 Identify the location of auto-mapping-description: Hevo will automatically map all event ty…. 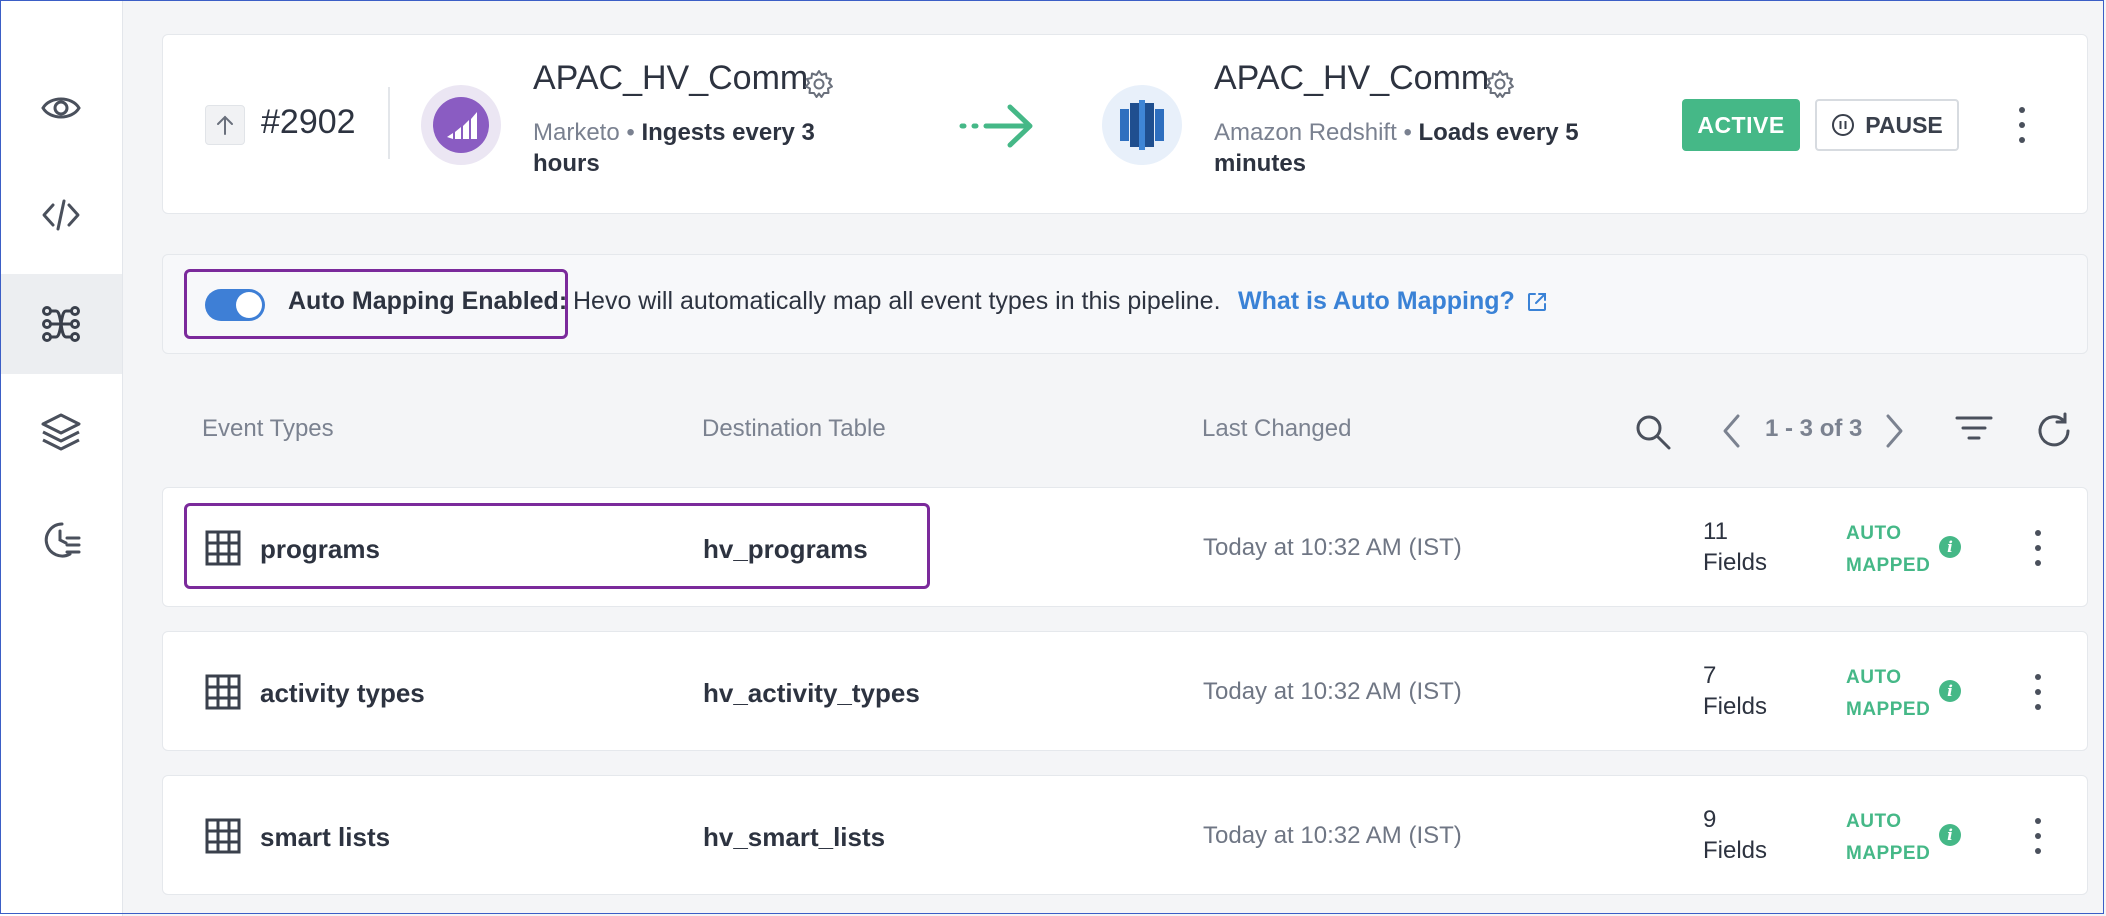
(897, 301).